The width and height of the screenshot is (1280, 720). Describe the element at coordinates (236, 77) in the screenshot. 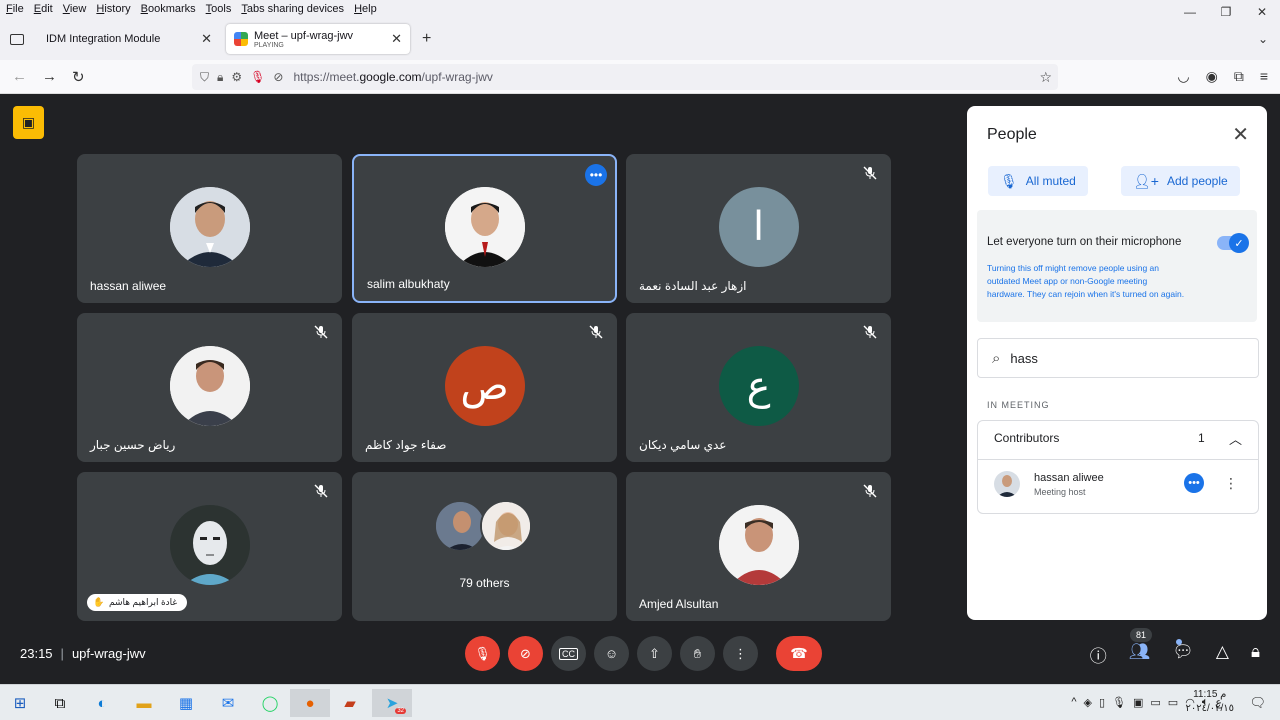

I see `permissions-icon: ⚙` at that location.